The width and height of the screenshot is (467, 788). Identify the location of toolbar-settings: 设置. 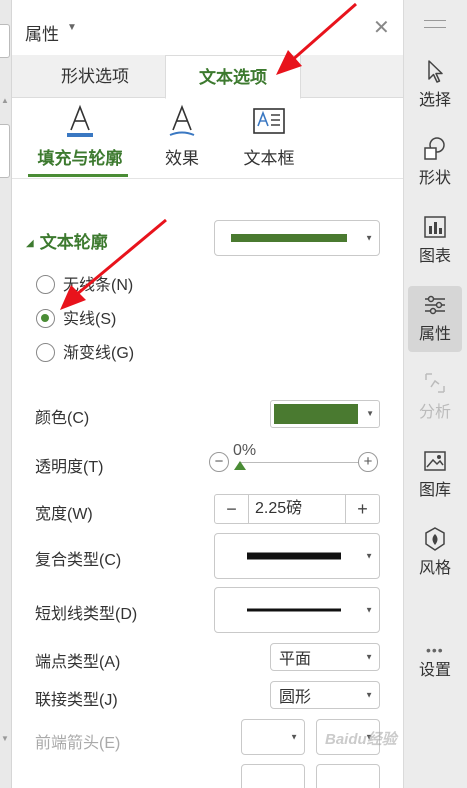
(435, 667).